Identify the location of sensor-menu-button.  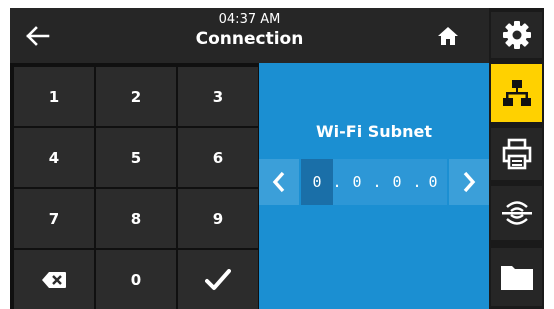
(516, 213).